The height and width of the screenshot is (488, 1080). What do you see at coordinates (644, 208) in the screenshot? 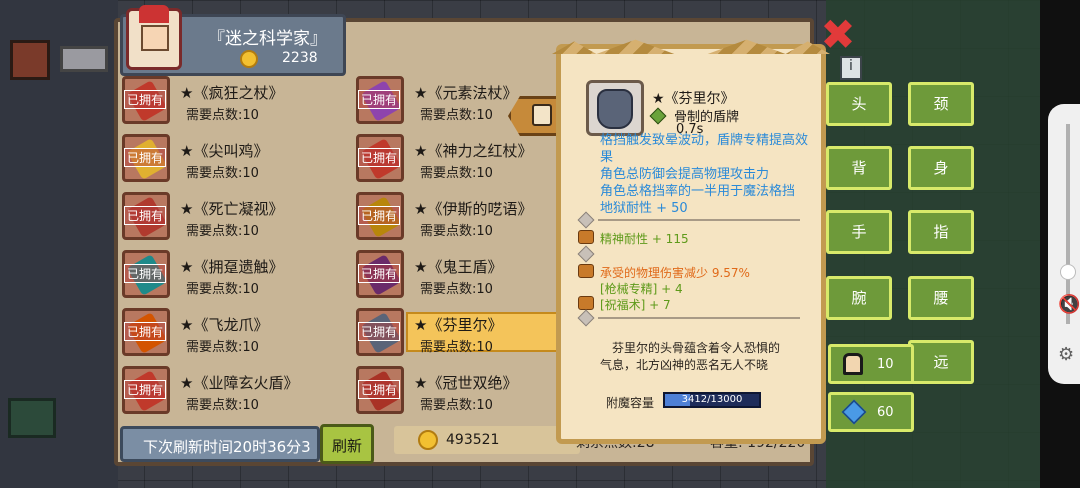
I see `tooltip-description: 地狱耐性 + 50` at bounding box center [644, 208].